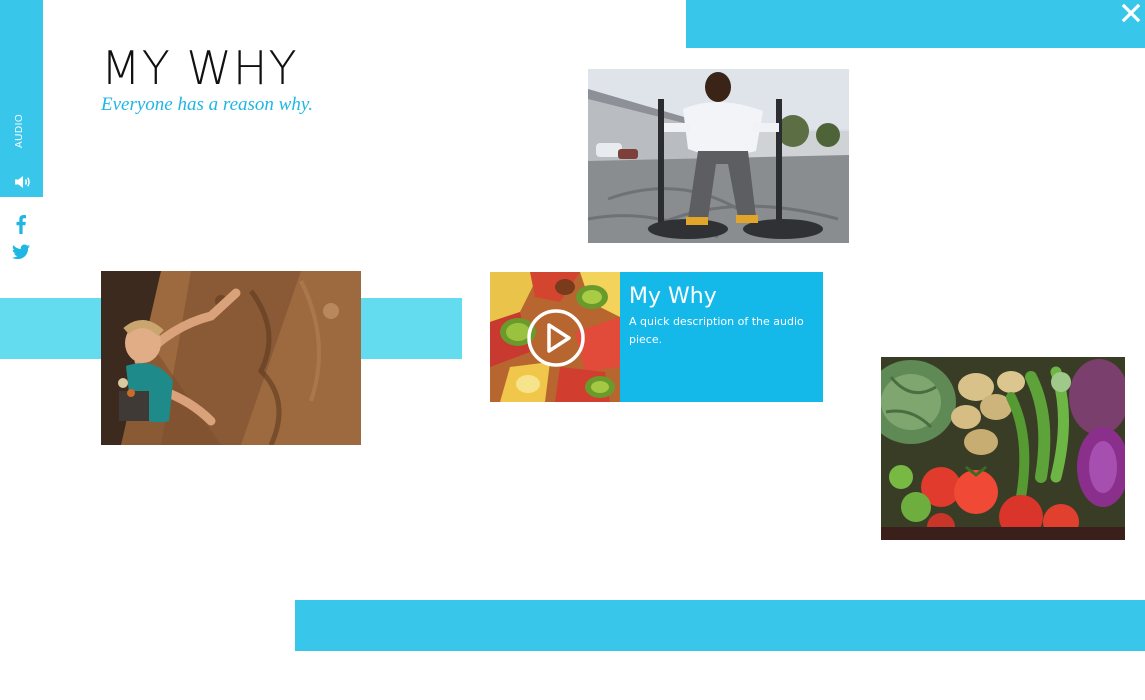 The image size is (1145, 700). I want to click on play-icon, so click(556, 338).